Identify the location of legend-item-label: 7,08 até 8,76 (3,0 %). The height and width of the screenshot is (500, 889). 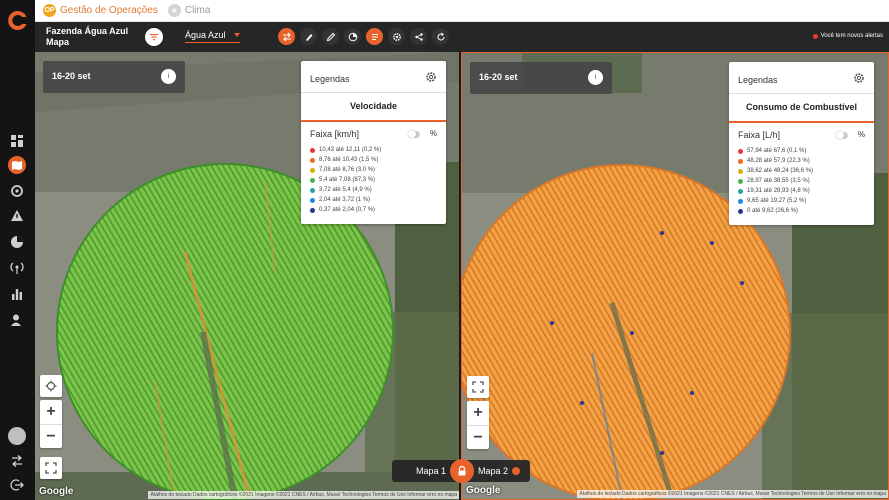
(347, 170).